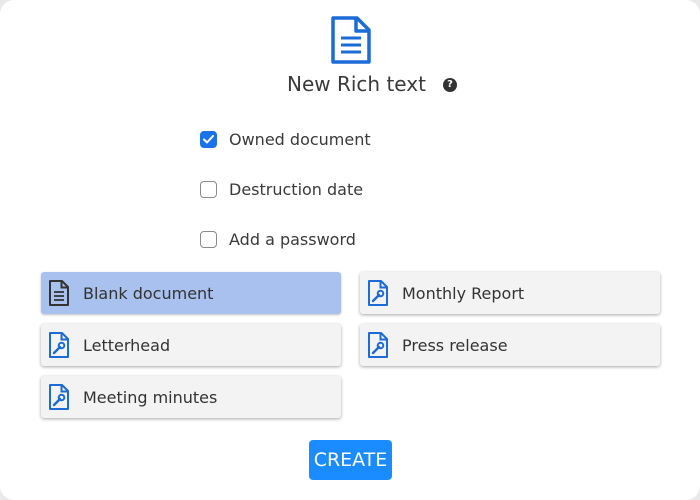 The height and width of the screenshot is (500, 700). What do you see at coordinates (450, 85) in the screenshot?
I see `question-circle-icon: ?` at bounding box center [450, 85].